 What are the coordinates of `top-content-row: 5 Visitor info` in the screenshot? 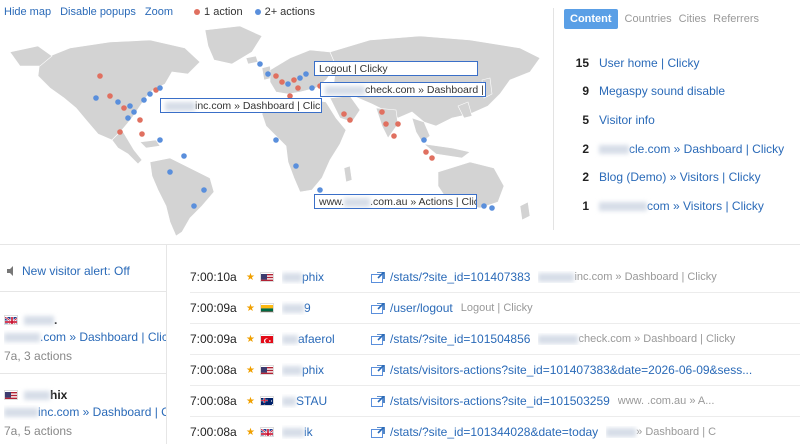 It's located at (677, 120).